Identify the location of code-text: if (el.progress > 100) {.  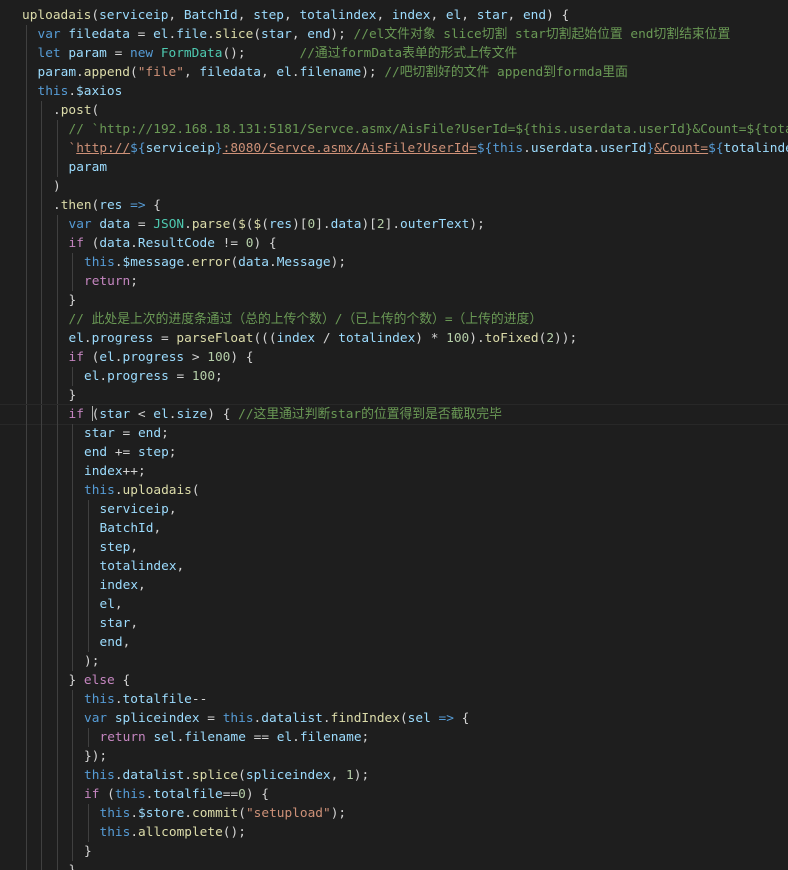
(161, 357).